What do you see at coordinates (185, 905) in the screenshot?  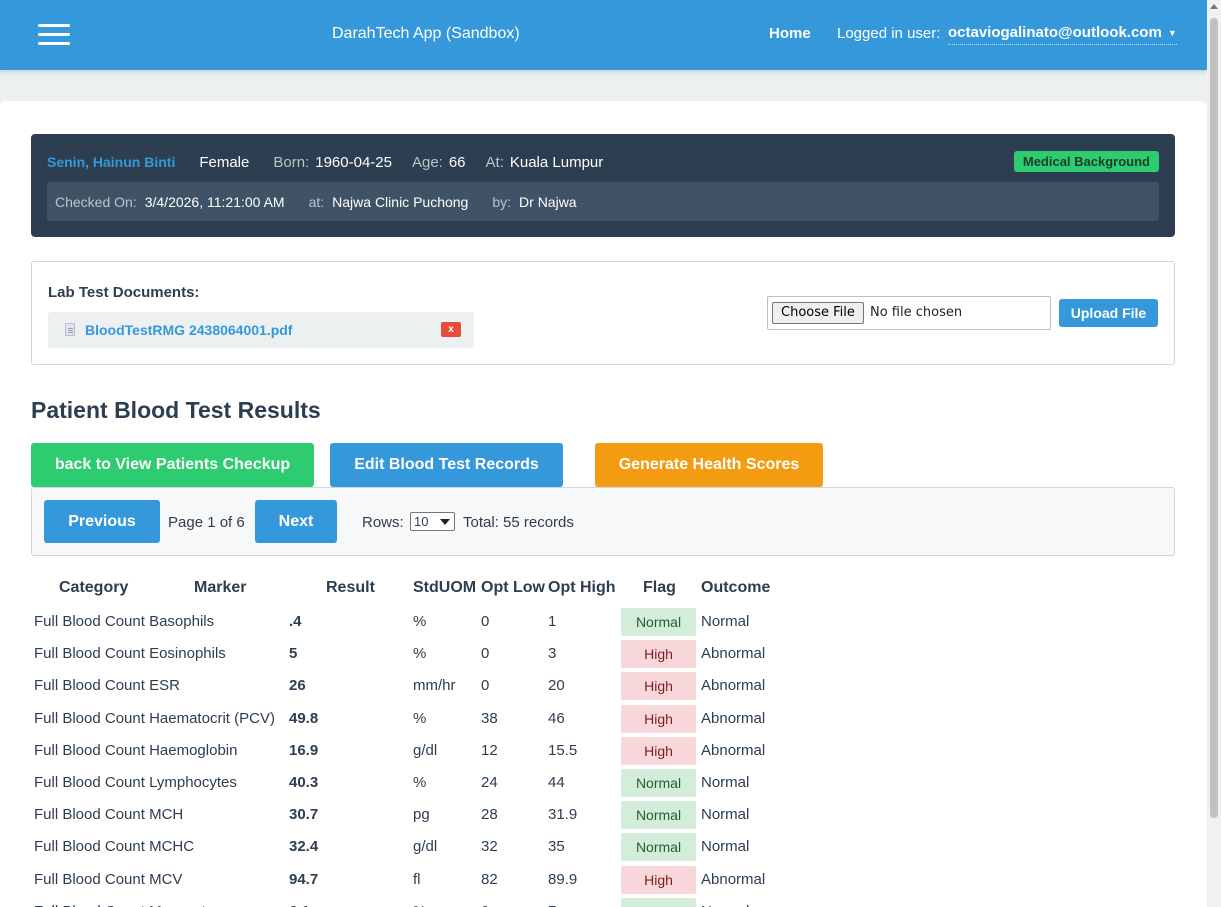 I see `marker-cell: Monocytes` at bounding box center [185, 905].